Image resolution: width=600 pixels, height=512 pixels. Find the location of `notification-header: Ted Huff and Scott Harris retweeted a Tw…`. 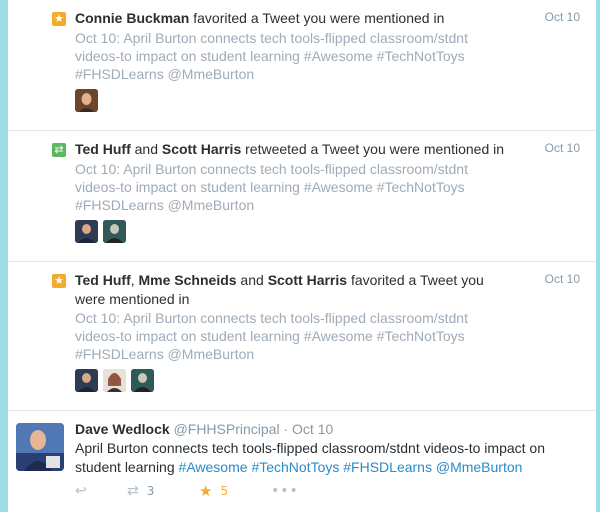

notification-header: Ted Huff and Scott Harris retweeted a Tw… is located at coordinates (295, 149).